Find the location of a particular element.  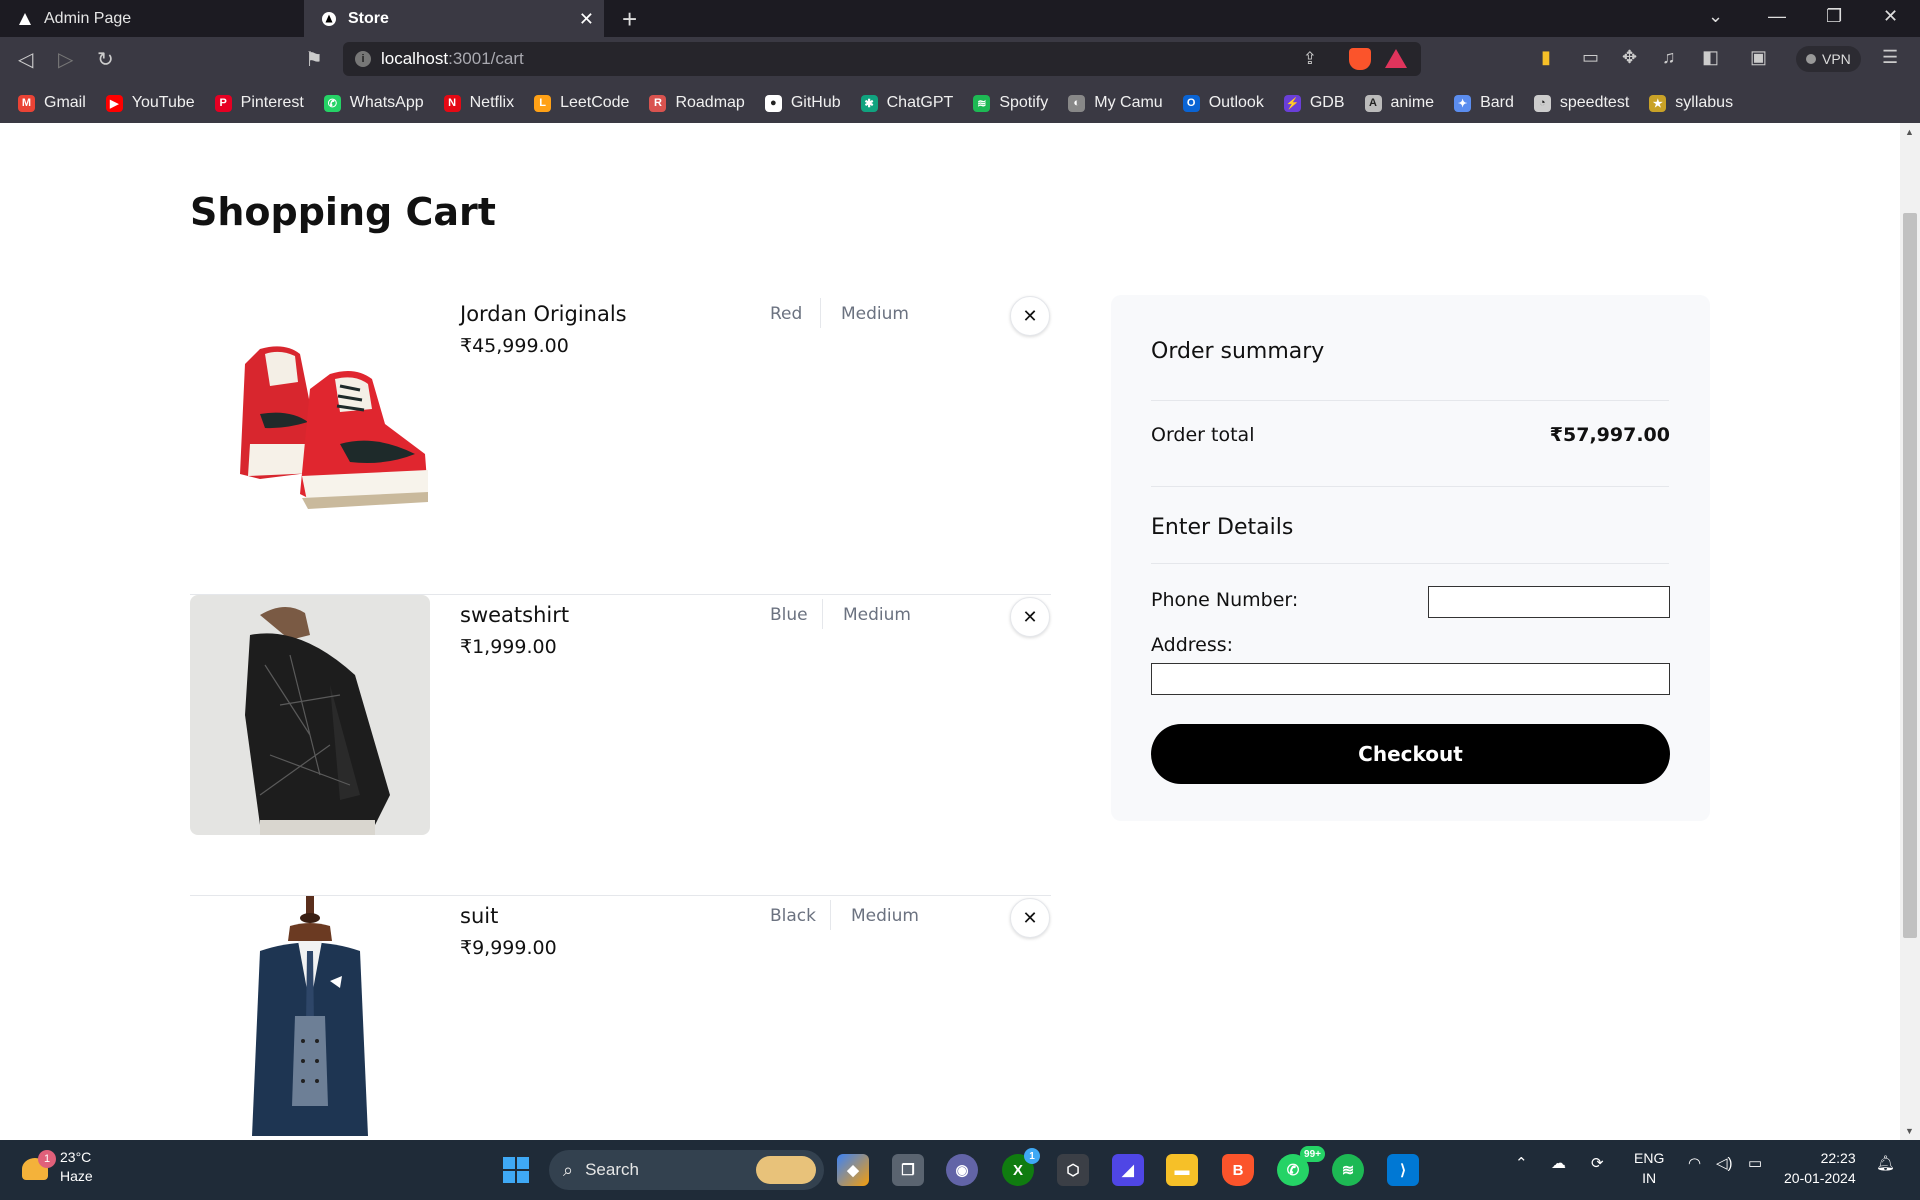

teams-chat-icon: ◉ is located at coordinates (962, 1170).